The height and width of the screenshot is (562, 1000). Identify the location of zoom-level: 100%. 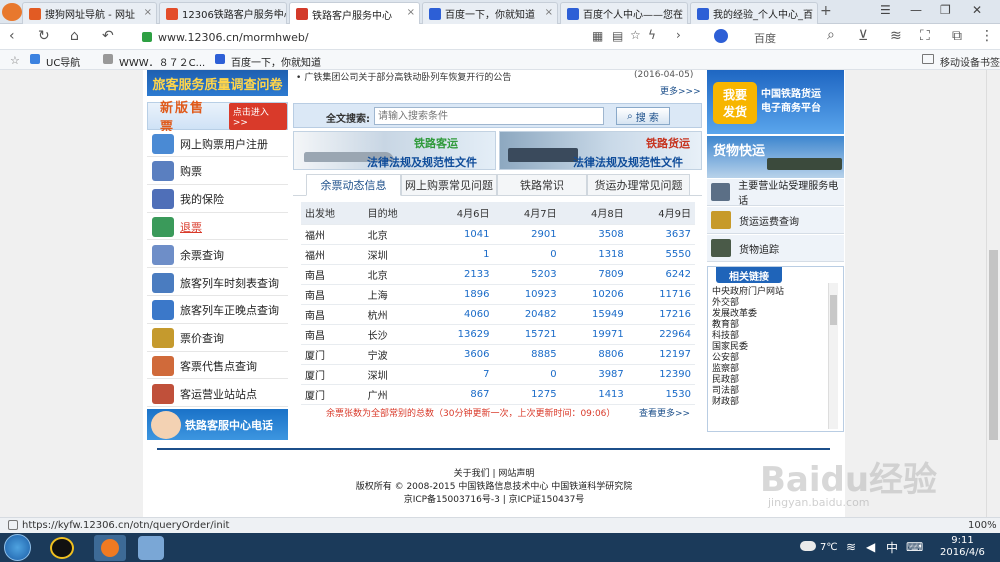
(982, 525).